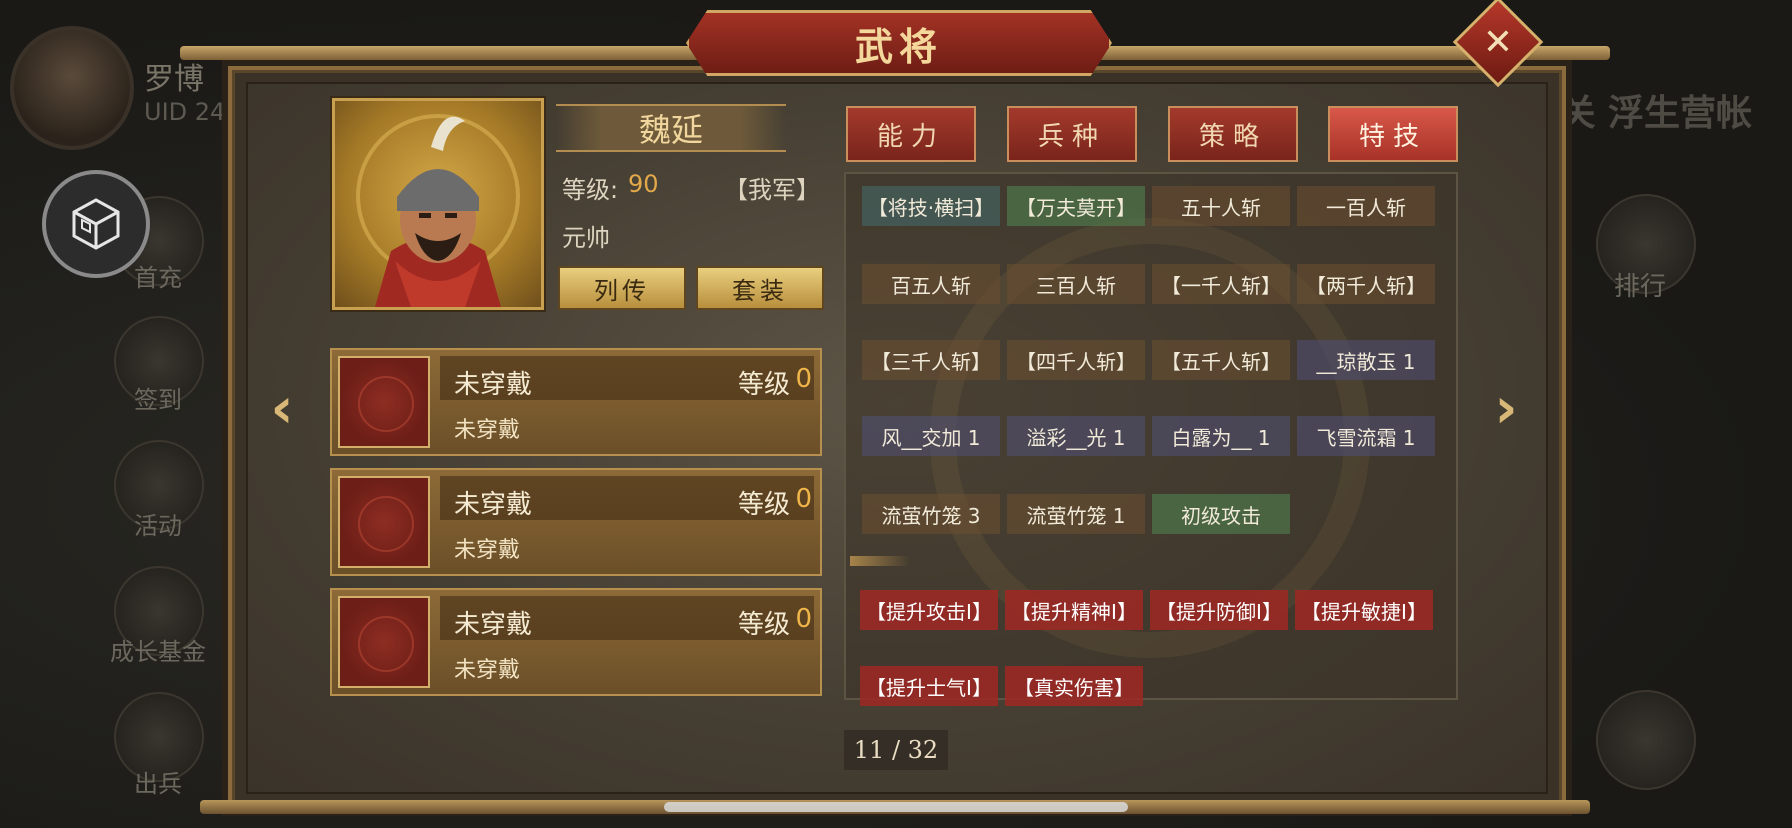  What do you see at coordinates (1655, 113) in the screenshot?
I see `camp-title: 关 浮生营帐` at bounding box center [1655, 113].